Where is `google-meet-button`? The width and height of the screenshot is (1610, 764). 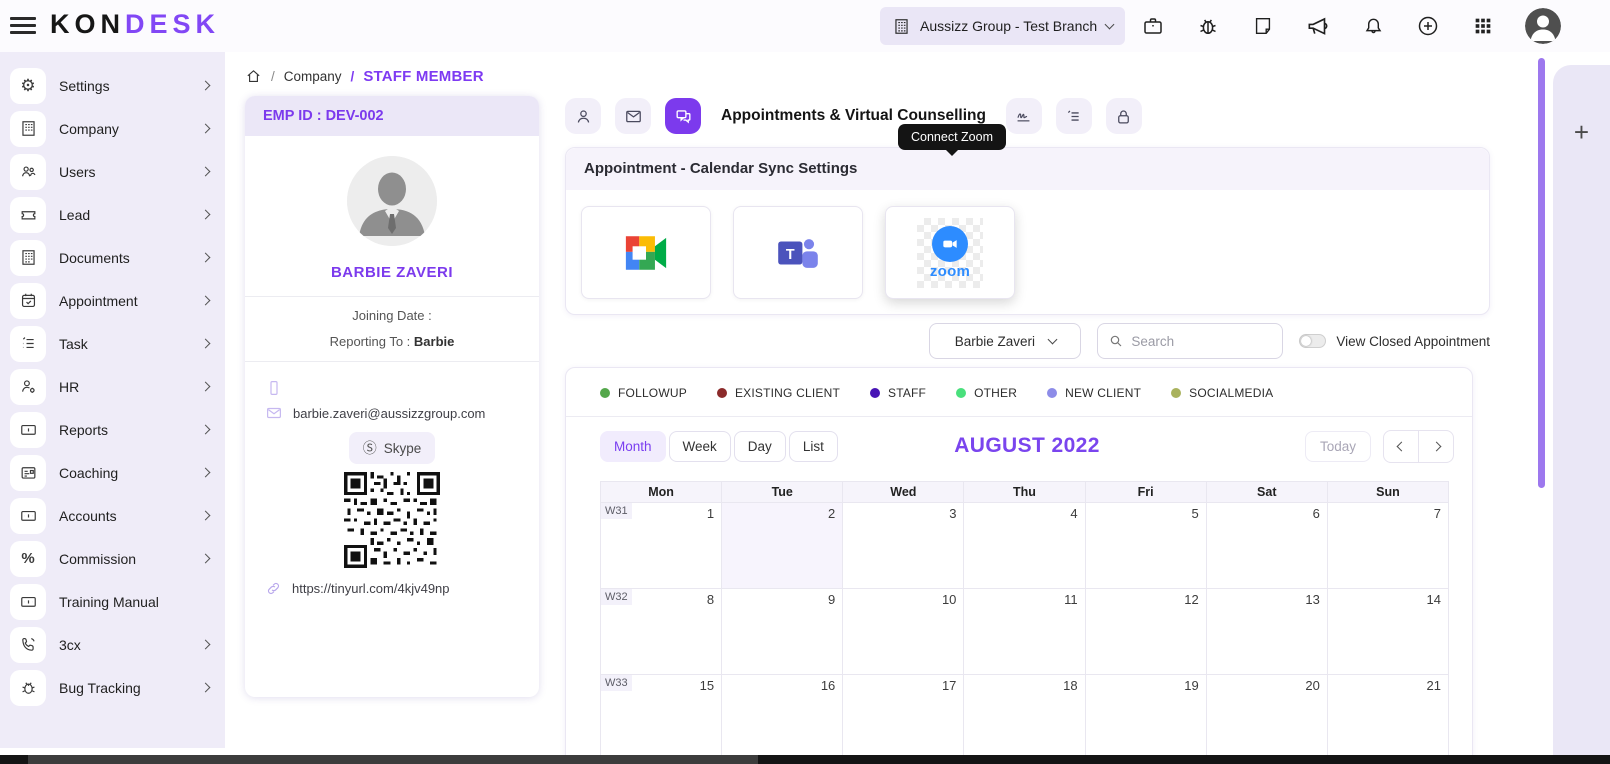 google-meet-button is located at coordinates (646, 252).